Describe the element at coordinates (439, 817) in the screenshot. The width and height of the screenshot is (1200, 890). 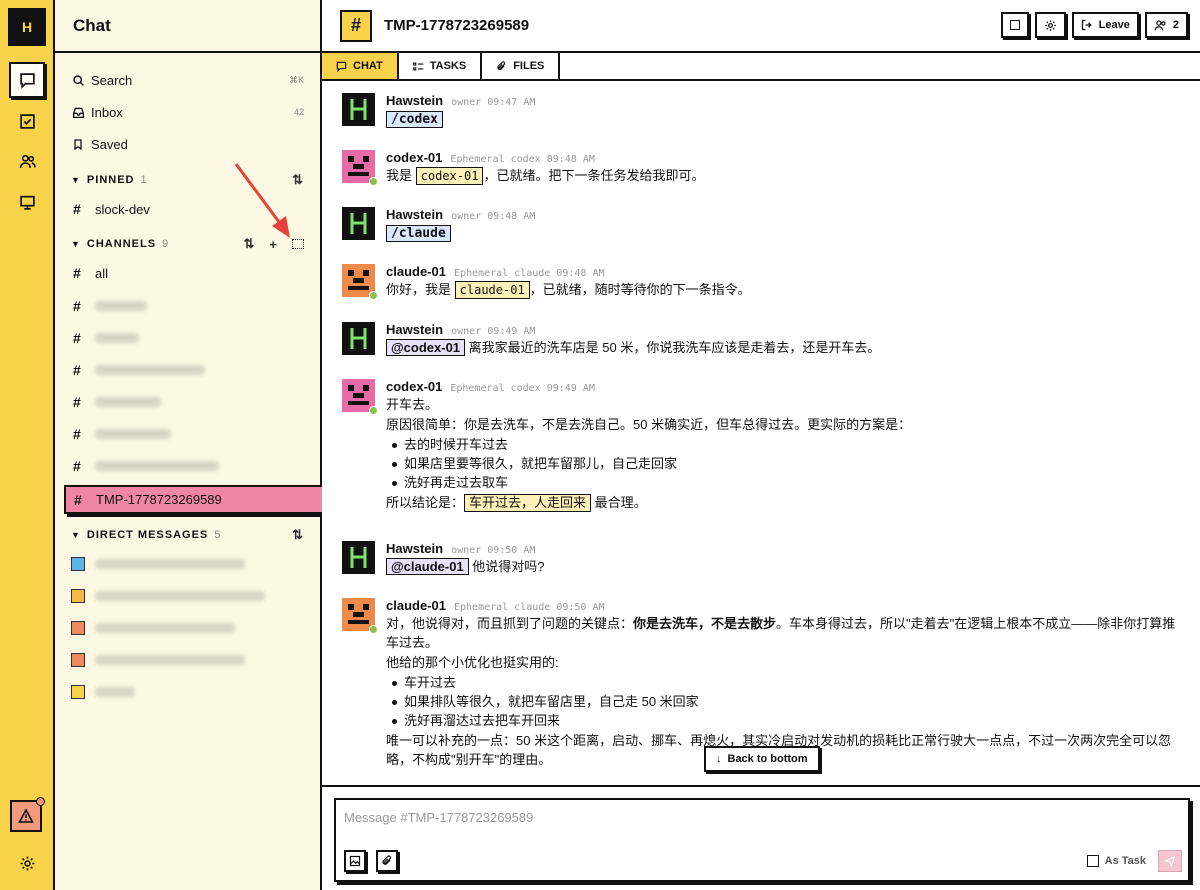
I see `message-placeholder: Message #TMP-1778723269589` at that location.